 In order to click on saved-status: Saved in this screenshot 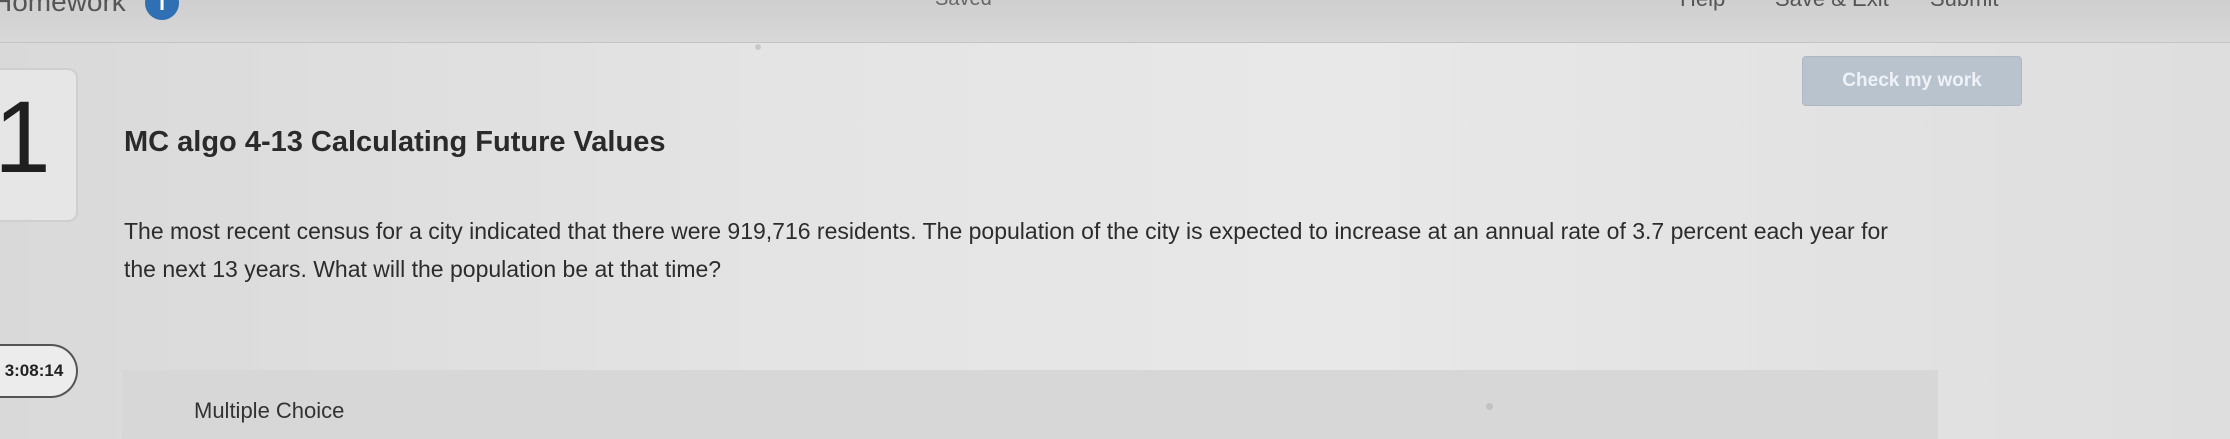, I will do `click(963, 5)`.